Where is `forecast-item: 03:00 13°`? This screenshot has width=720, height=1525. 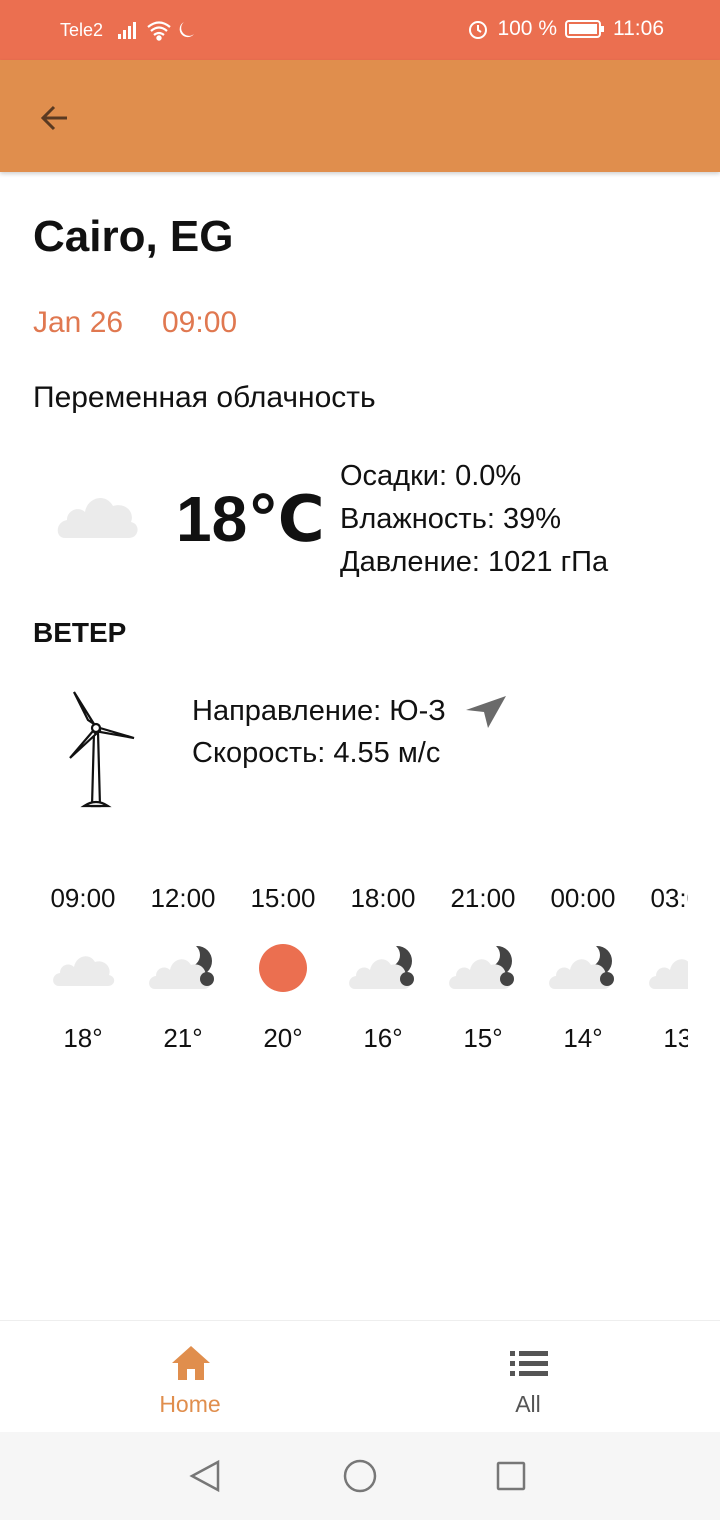
forecast-item: 03:00 13° is located at coordinates (660, 968).